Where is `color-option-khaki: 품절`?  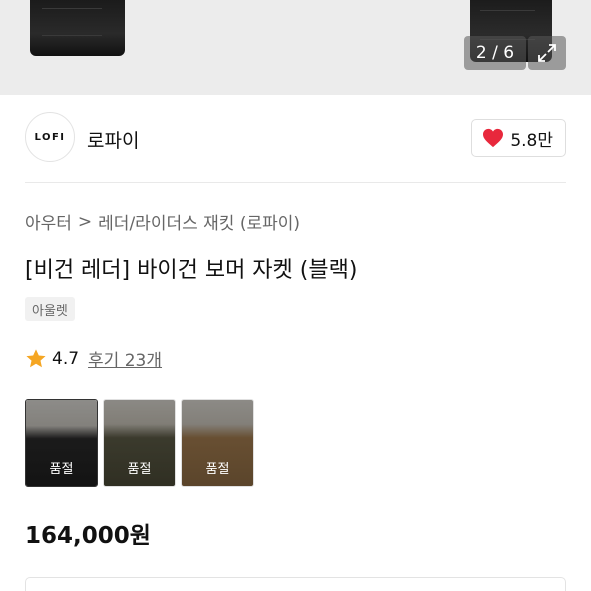 color-option-khaki: 품절 is located at coordinates (139, 443).